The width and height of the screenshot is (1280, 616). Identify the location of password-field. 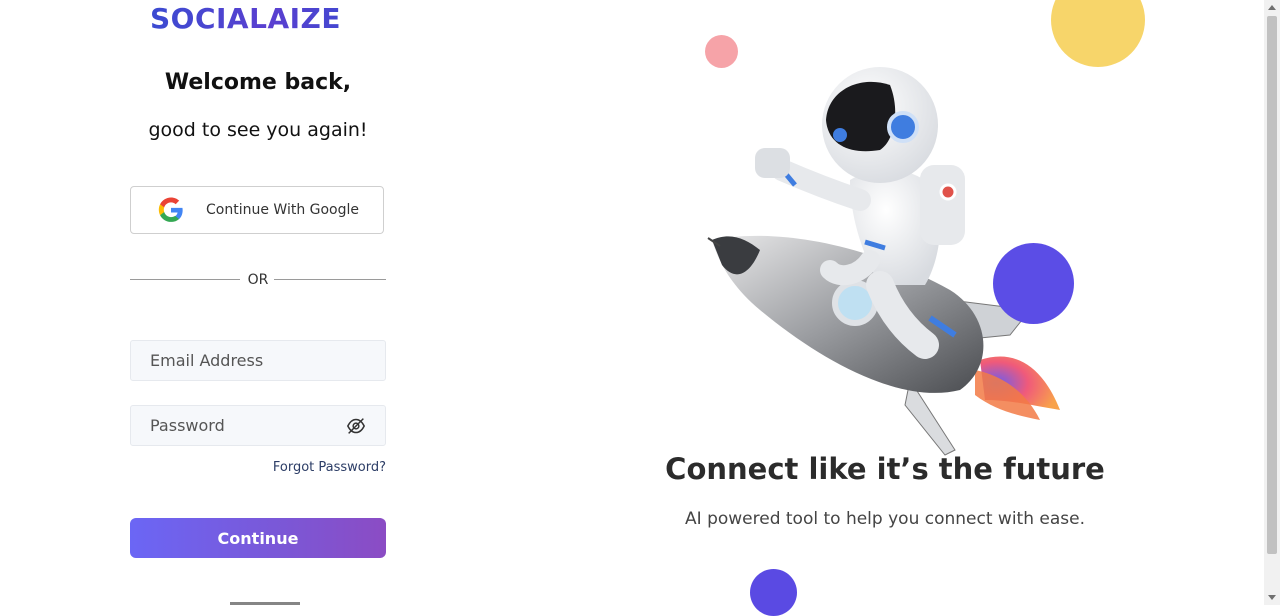
(258, 425).